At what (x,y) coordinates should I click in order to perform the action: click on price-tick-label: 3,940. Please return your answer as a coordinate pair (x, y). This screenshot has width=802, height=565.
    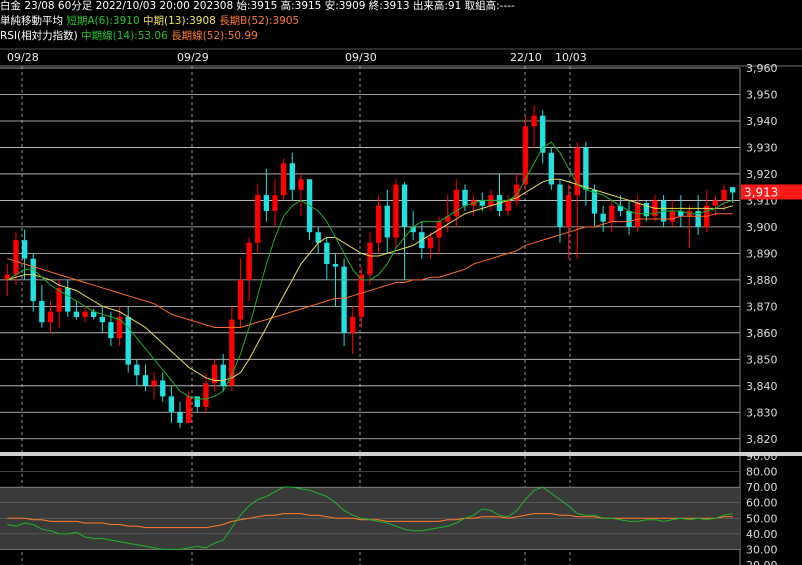
    Looking at the image, I should click on (762, 121).